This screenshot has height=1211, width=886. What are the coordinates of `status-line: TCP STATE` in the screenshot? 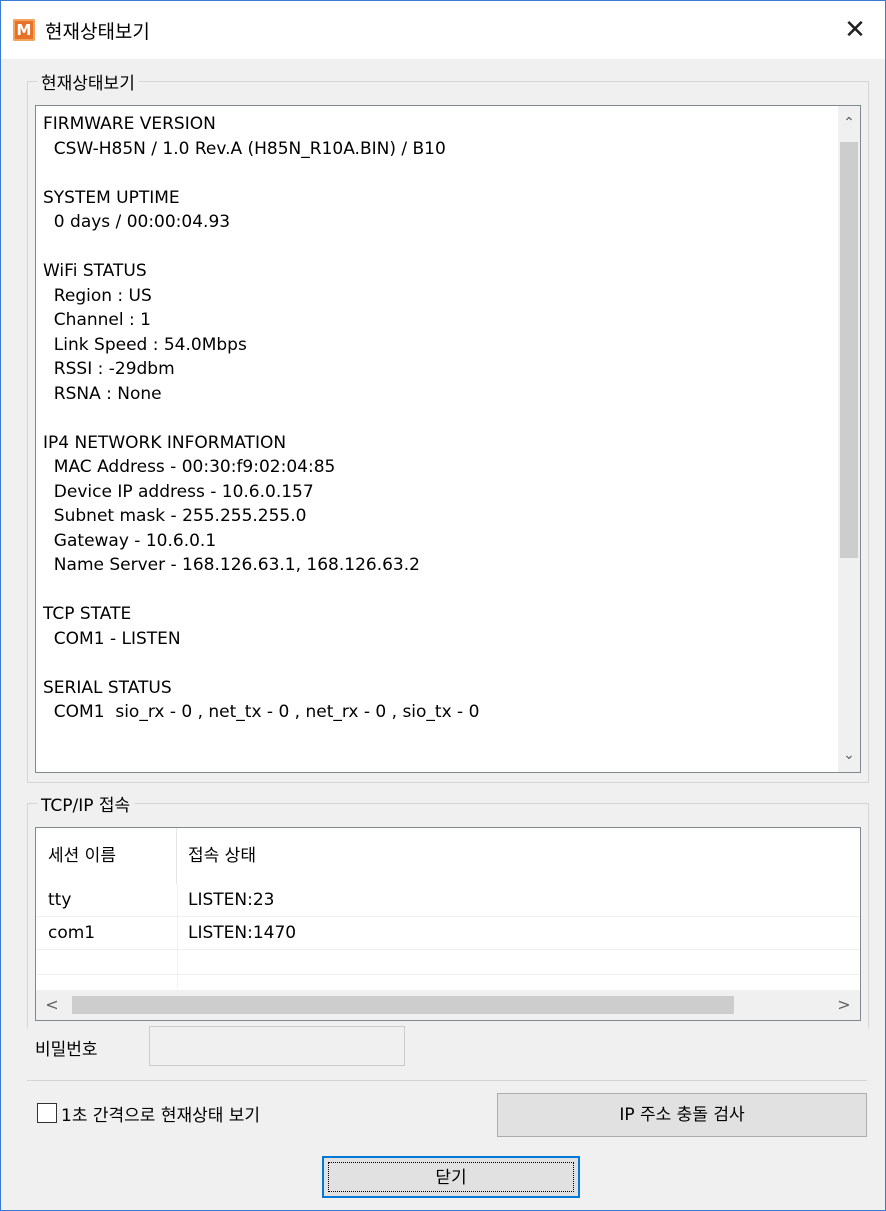 It's located at (87, 614).